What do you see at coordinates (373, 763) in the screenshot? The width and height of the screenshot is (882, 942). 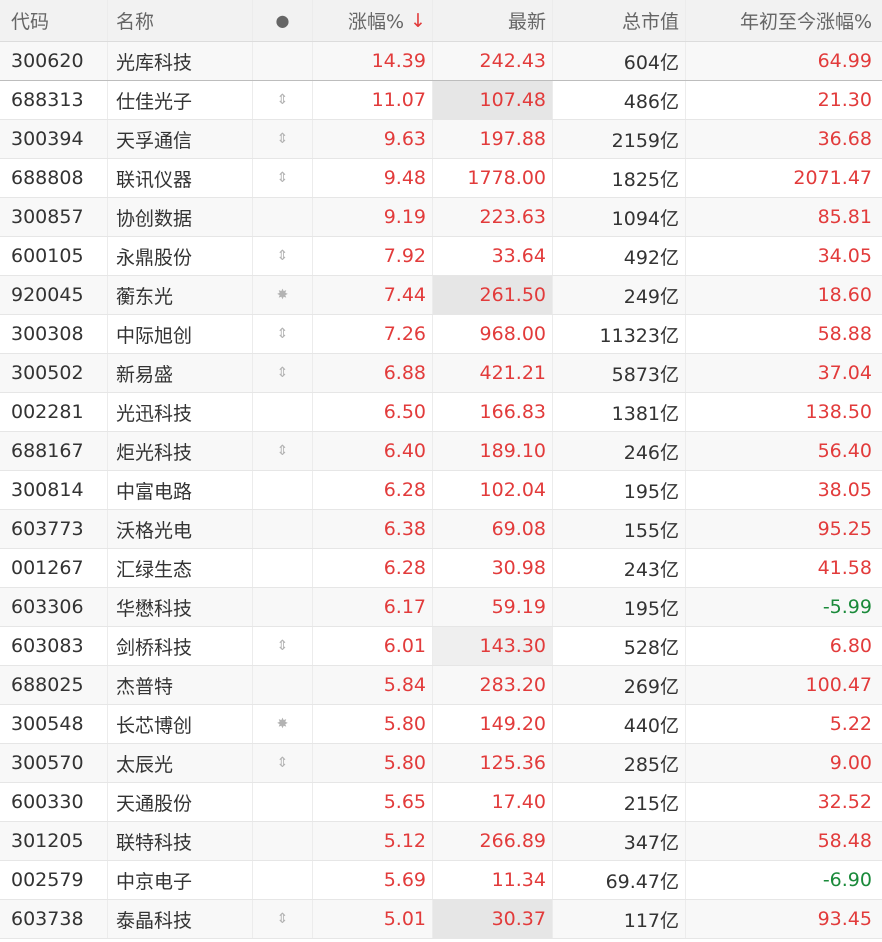 I see `change-pct-cell: 5.80` at bounding box center [373, 763].